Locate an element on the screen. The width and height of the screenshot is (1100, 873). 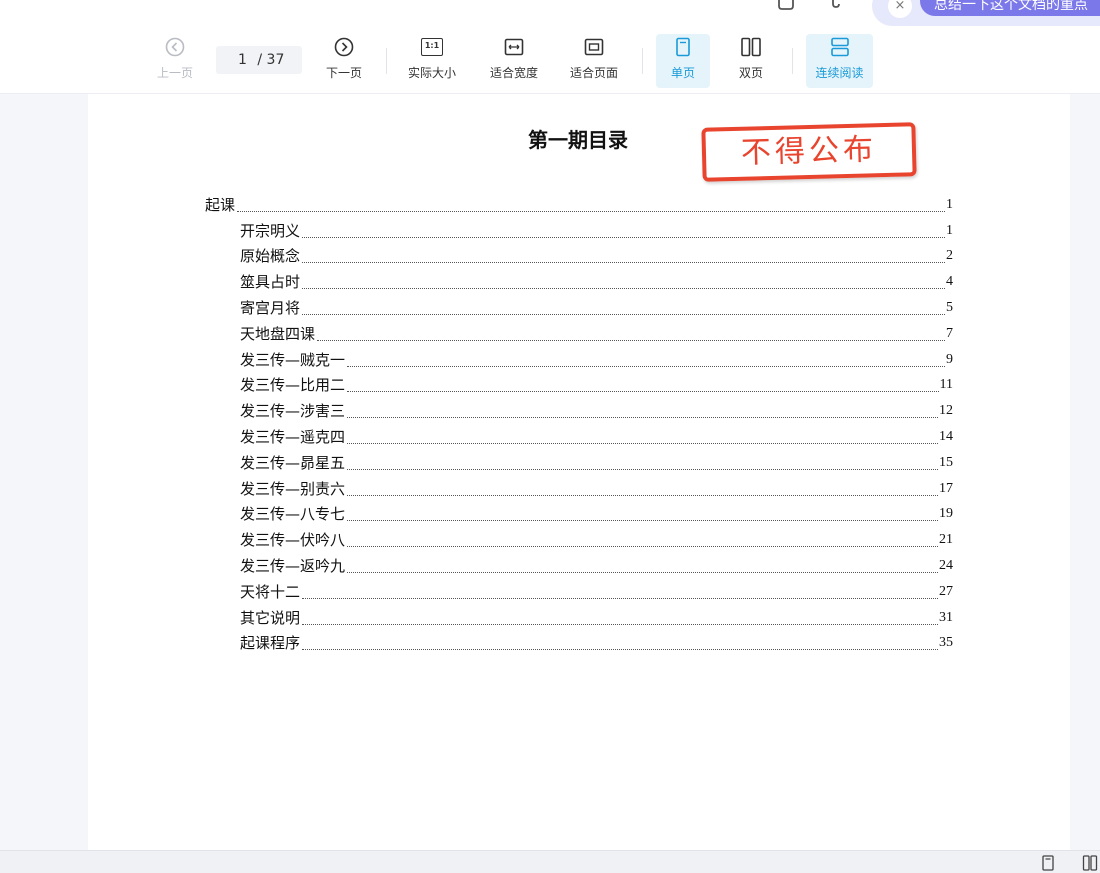
next-page-button: 下一页 is located at coordinates (344, 62).